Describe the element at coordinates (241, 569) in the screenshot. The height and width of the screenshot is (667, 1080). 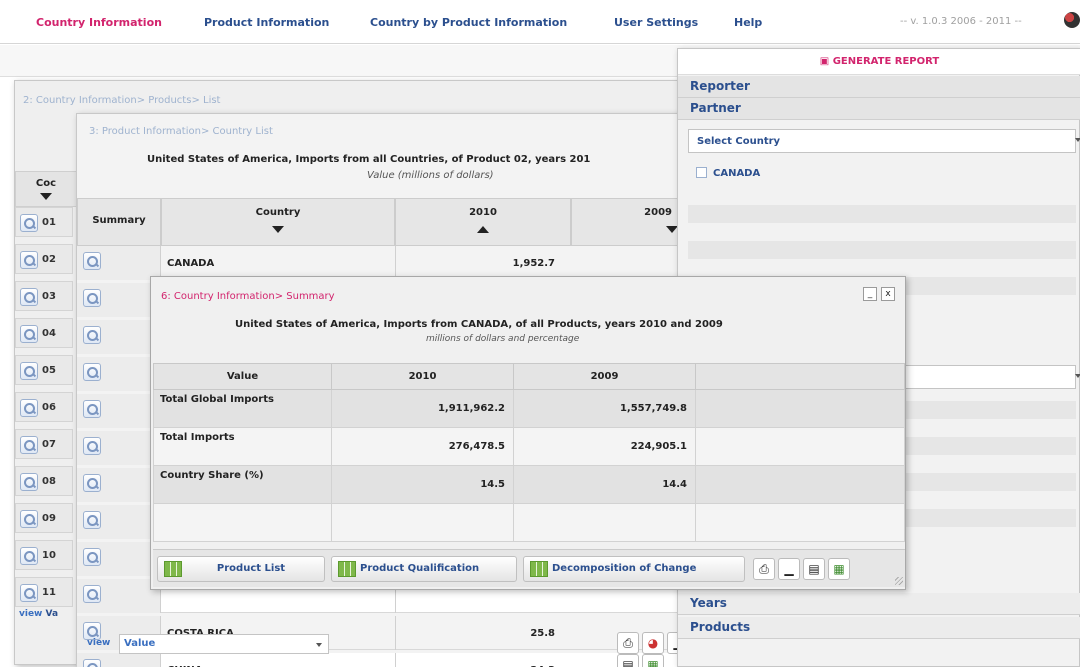
I see `product-list-button: Product List` at that location.